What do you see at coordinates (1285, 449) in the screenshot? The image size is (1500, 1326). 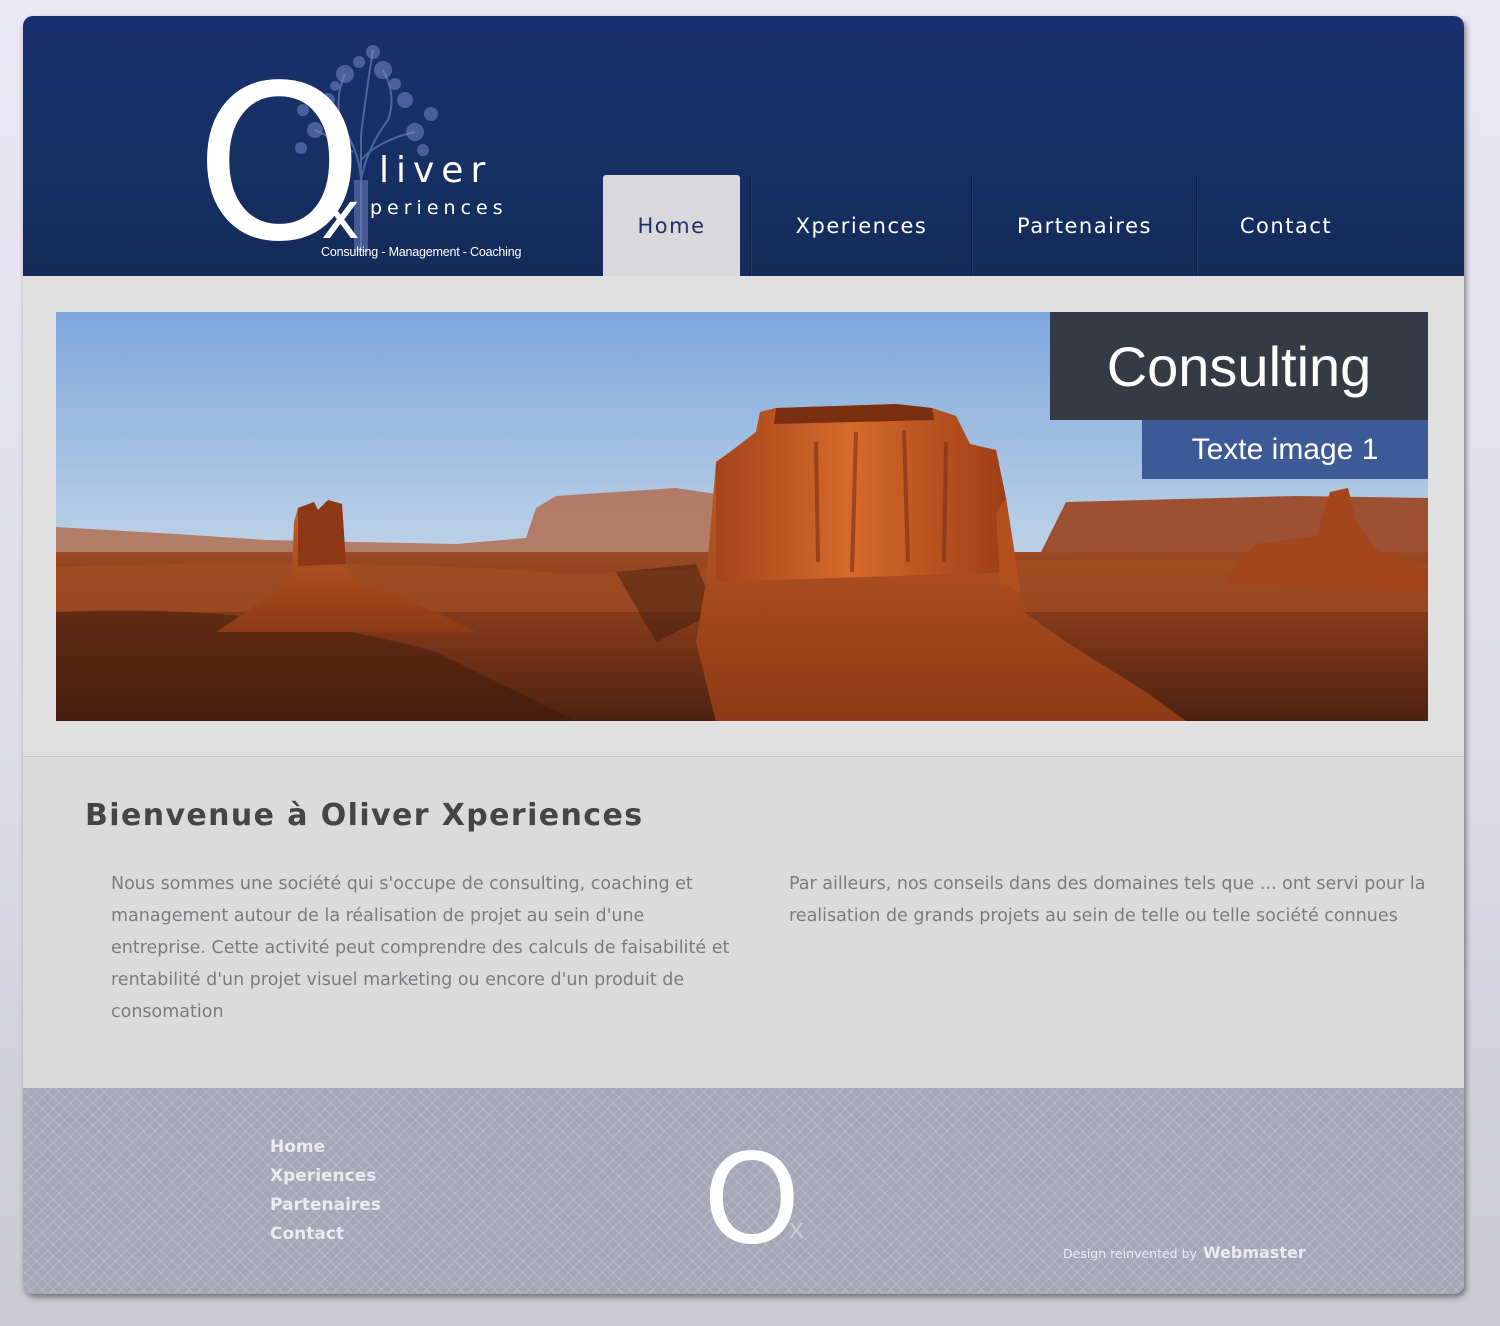 I see `banner-caption-subtitle: Texte image 1` at bounding box center [1285, 449].